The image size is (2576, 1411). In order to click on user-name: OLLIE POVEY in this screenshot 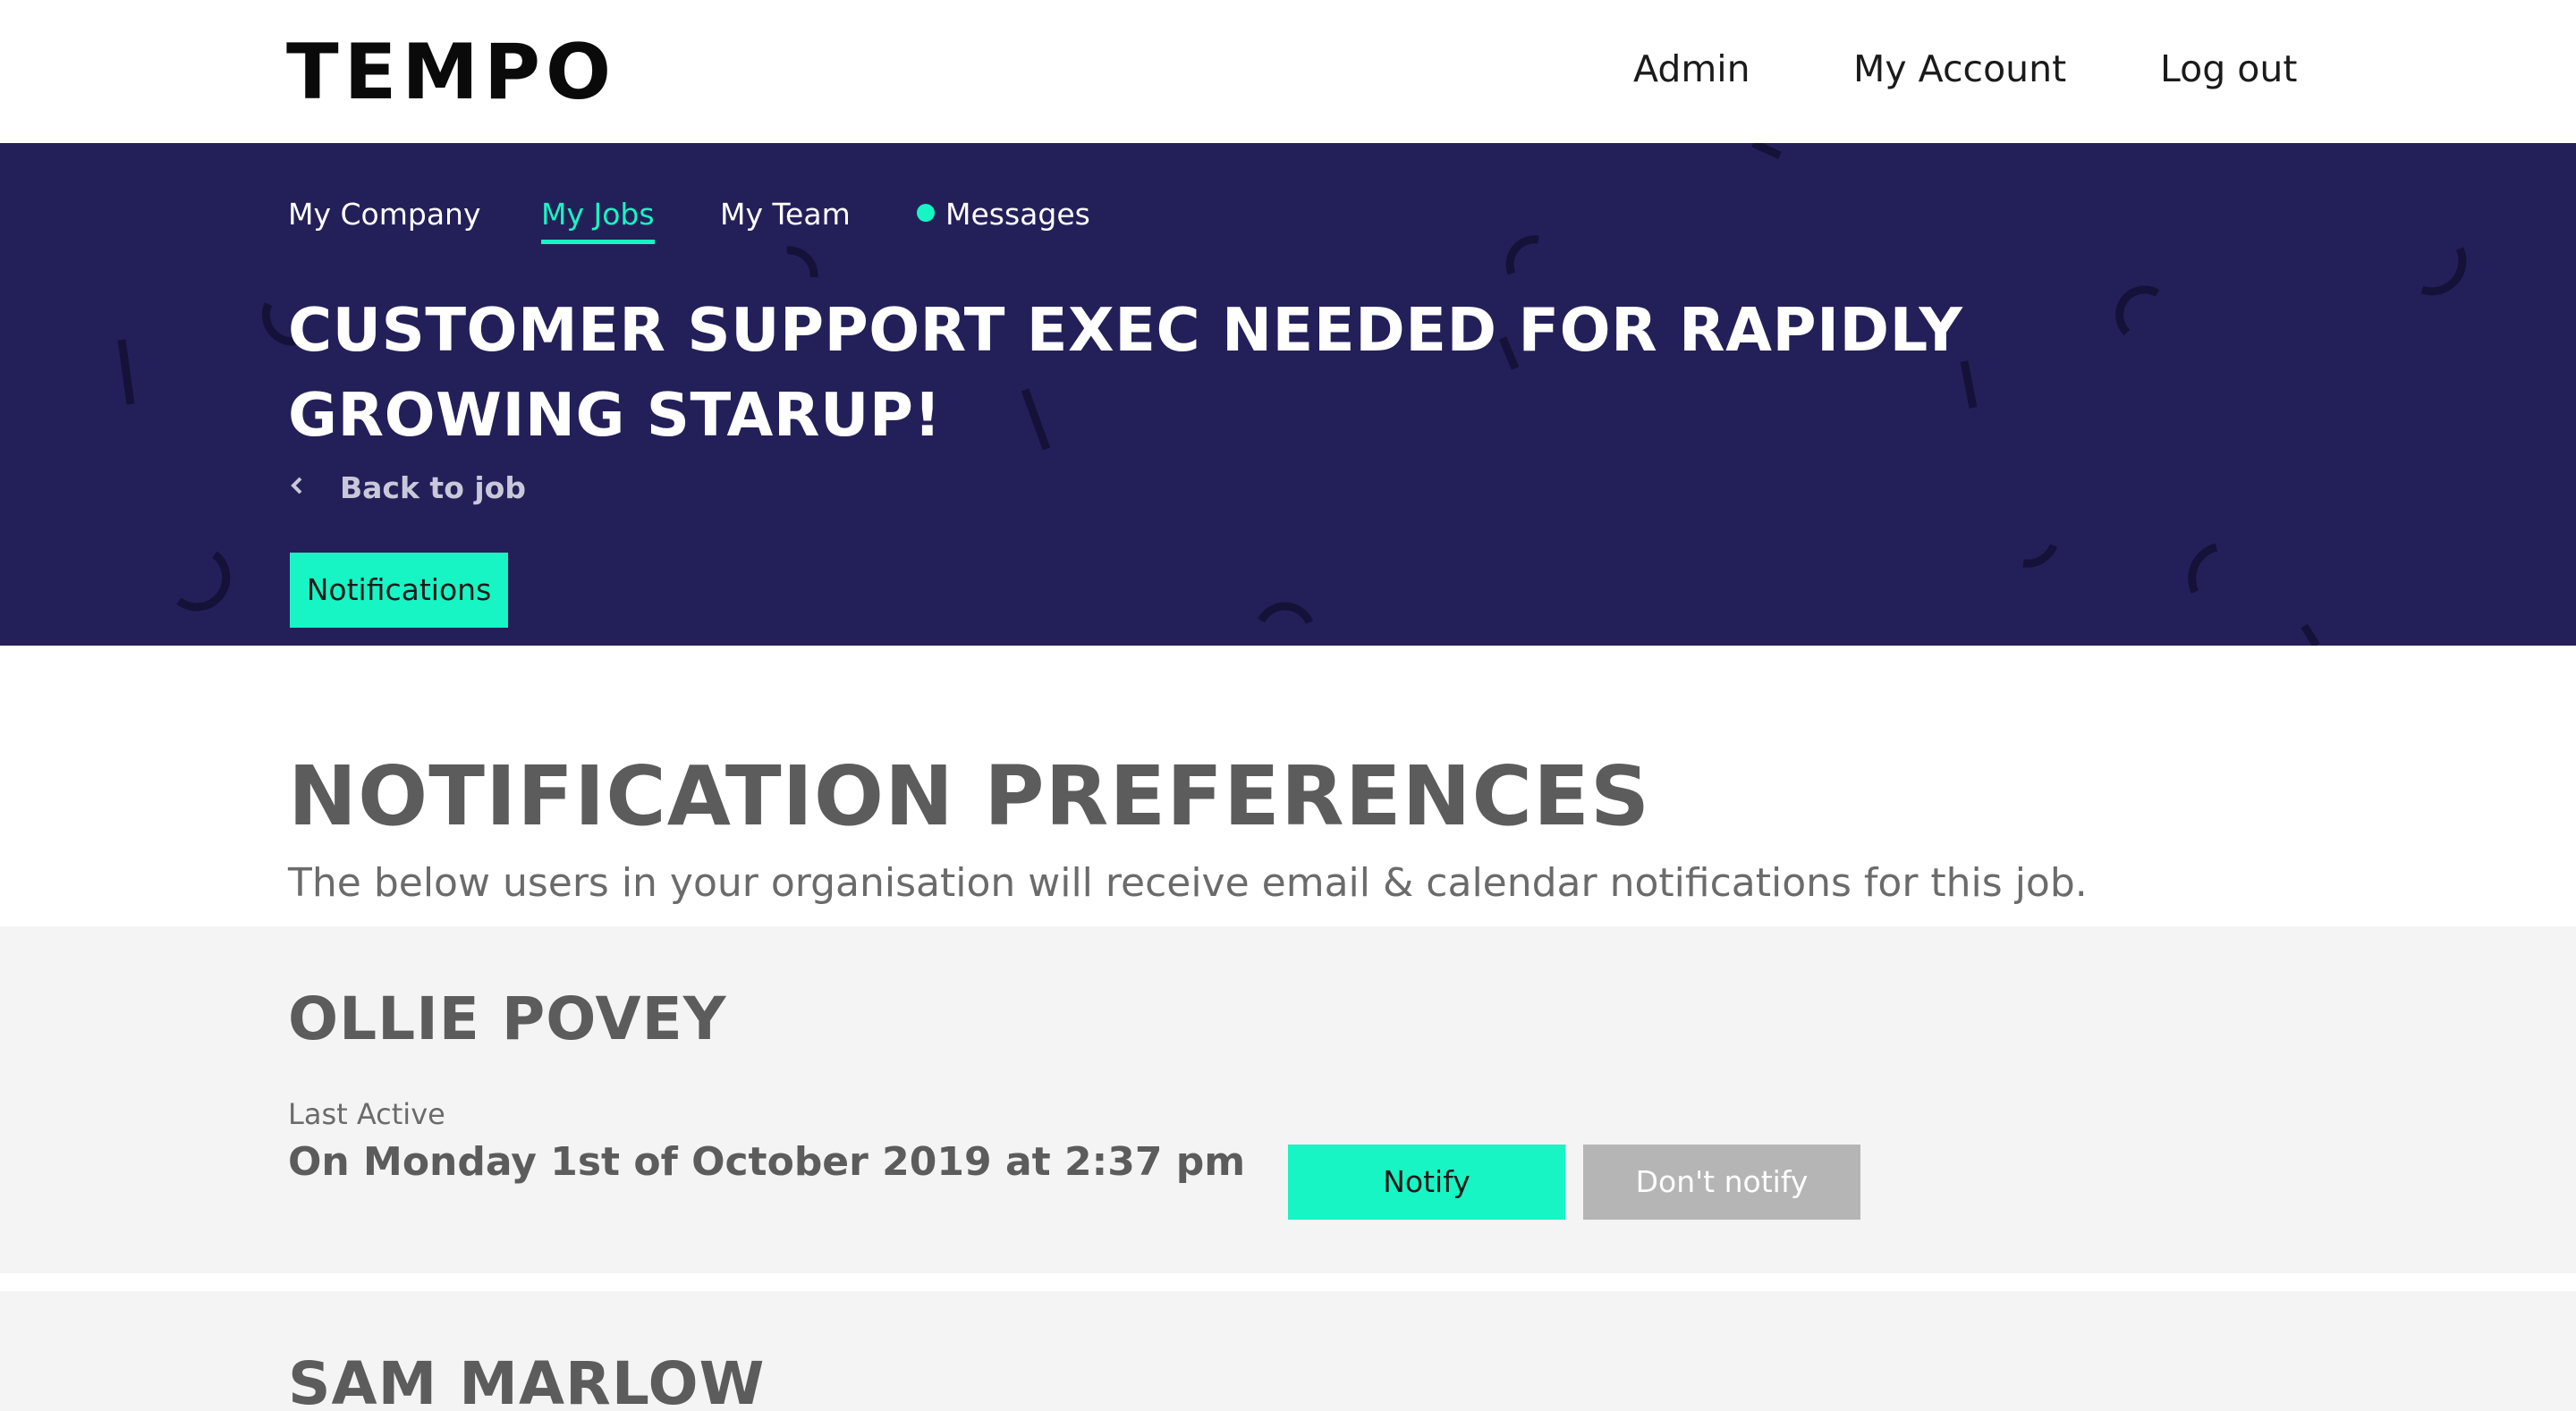, I will do `click(507, 1019)`.